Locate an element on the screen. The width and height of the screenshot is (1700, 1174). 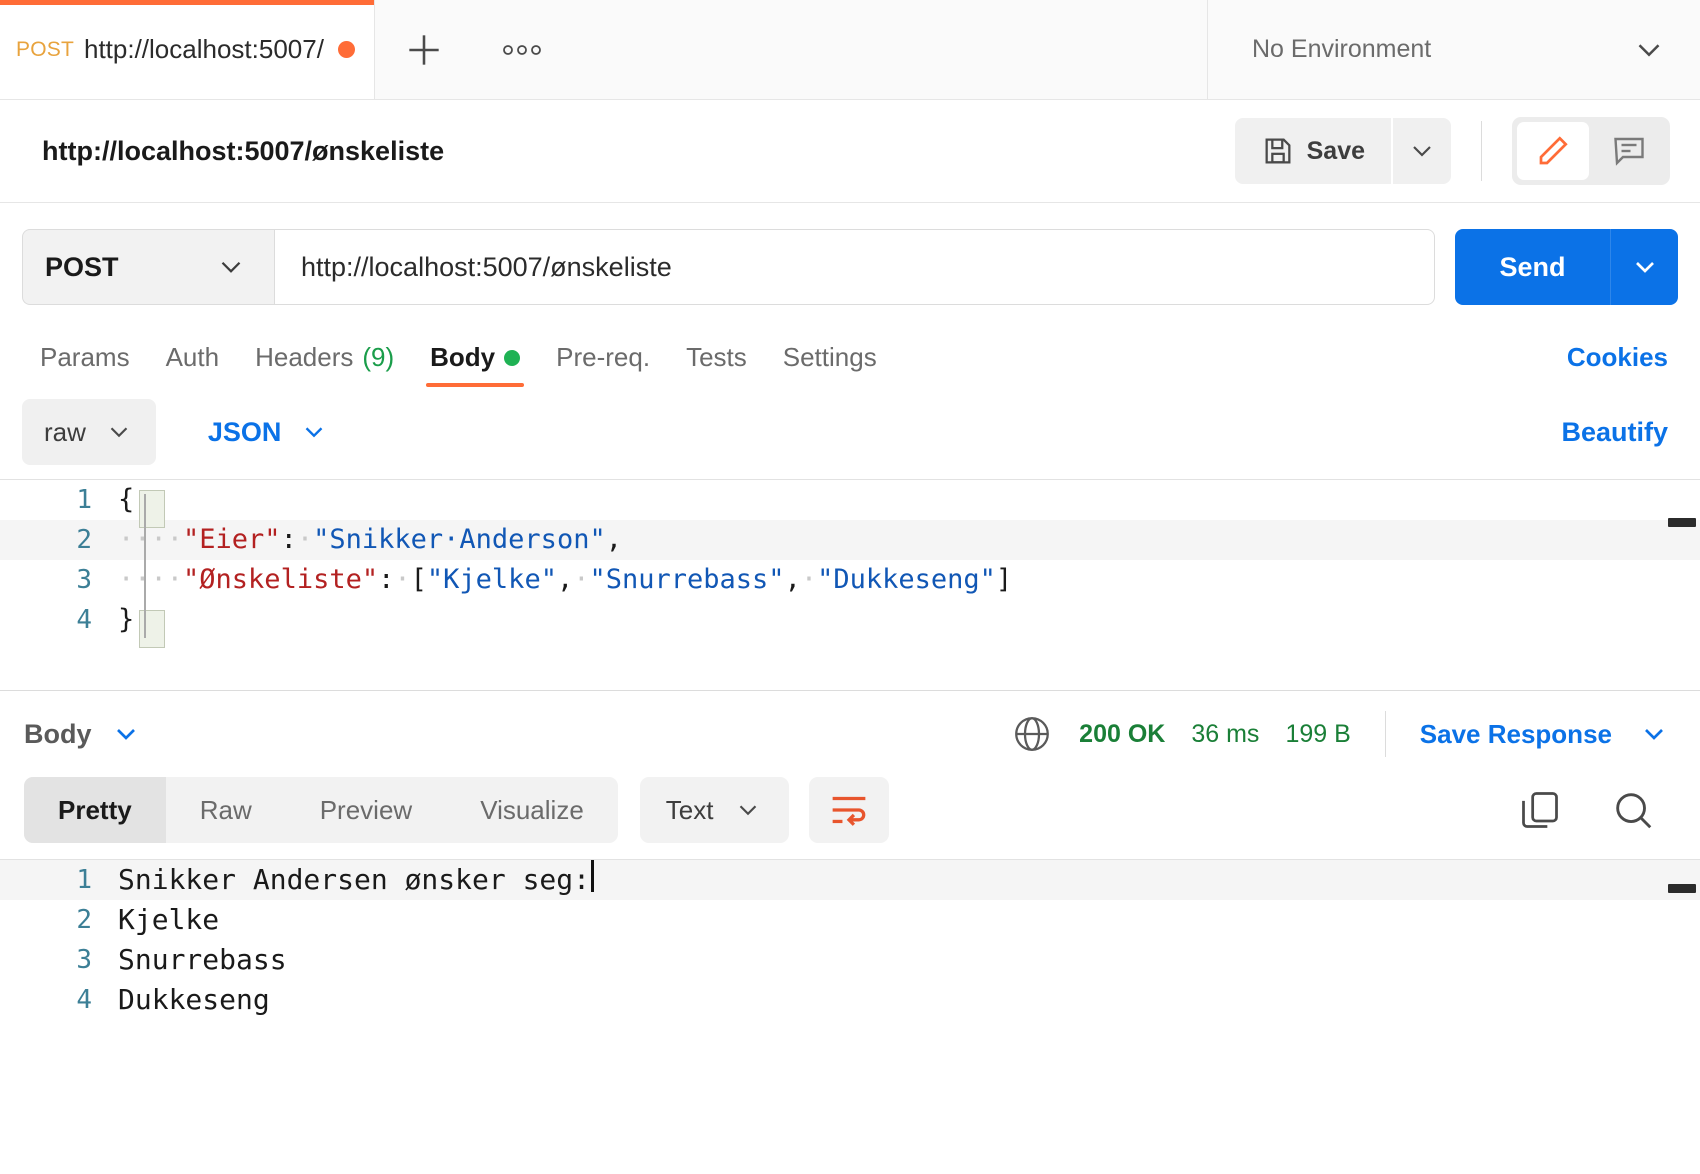
tab-prerequest: Pre-req. is located at coordinates (603, 364).